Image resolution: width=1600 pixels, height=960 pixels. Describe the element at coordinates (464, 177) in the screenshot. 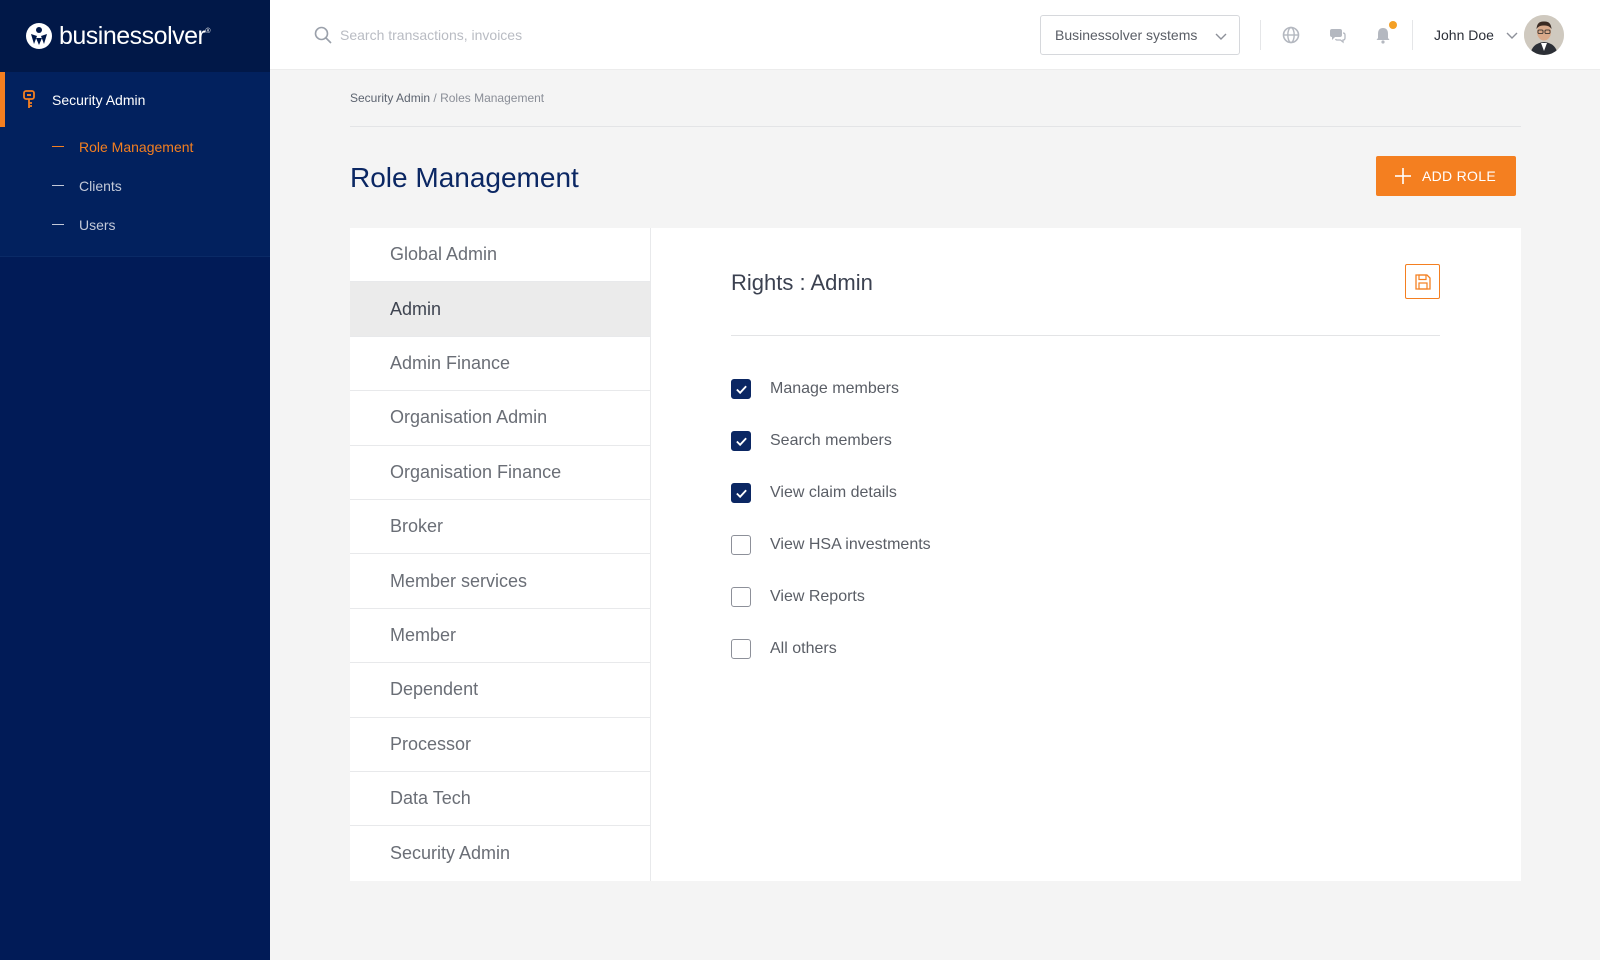

I see `page-title: Role Management` at that location.